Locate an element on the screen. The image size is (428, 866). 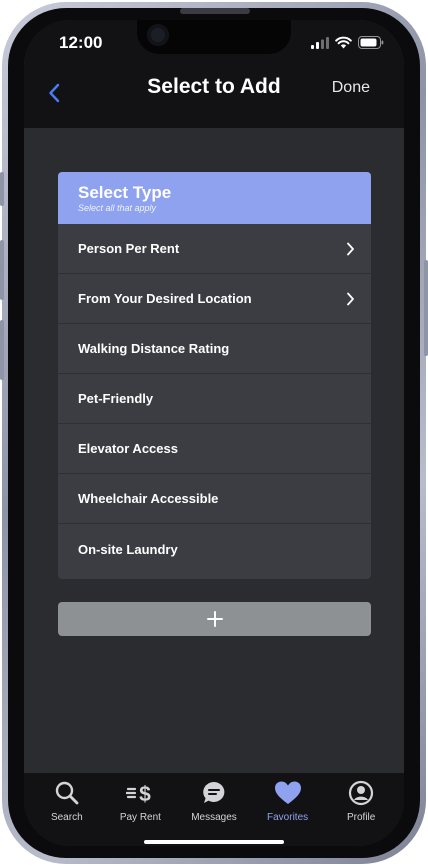
nav-bar: Select to Add Done is located at coordinates (214, 99).